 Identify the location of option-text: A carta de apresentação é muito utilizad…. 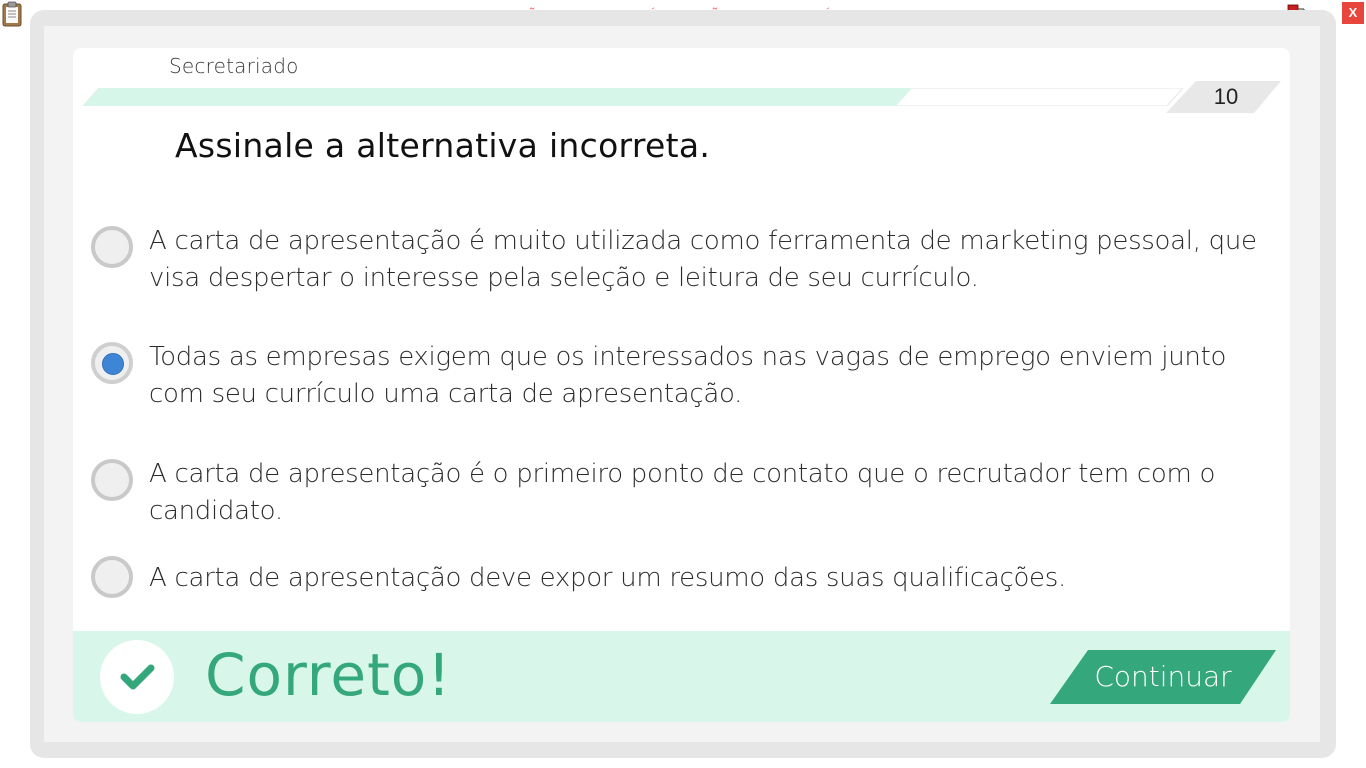
(703, 259).